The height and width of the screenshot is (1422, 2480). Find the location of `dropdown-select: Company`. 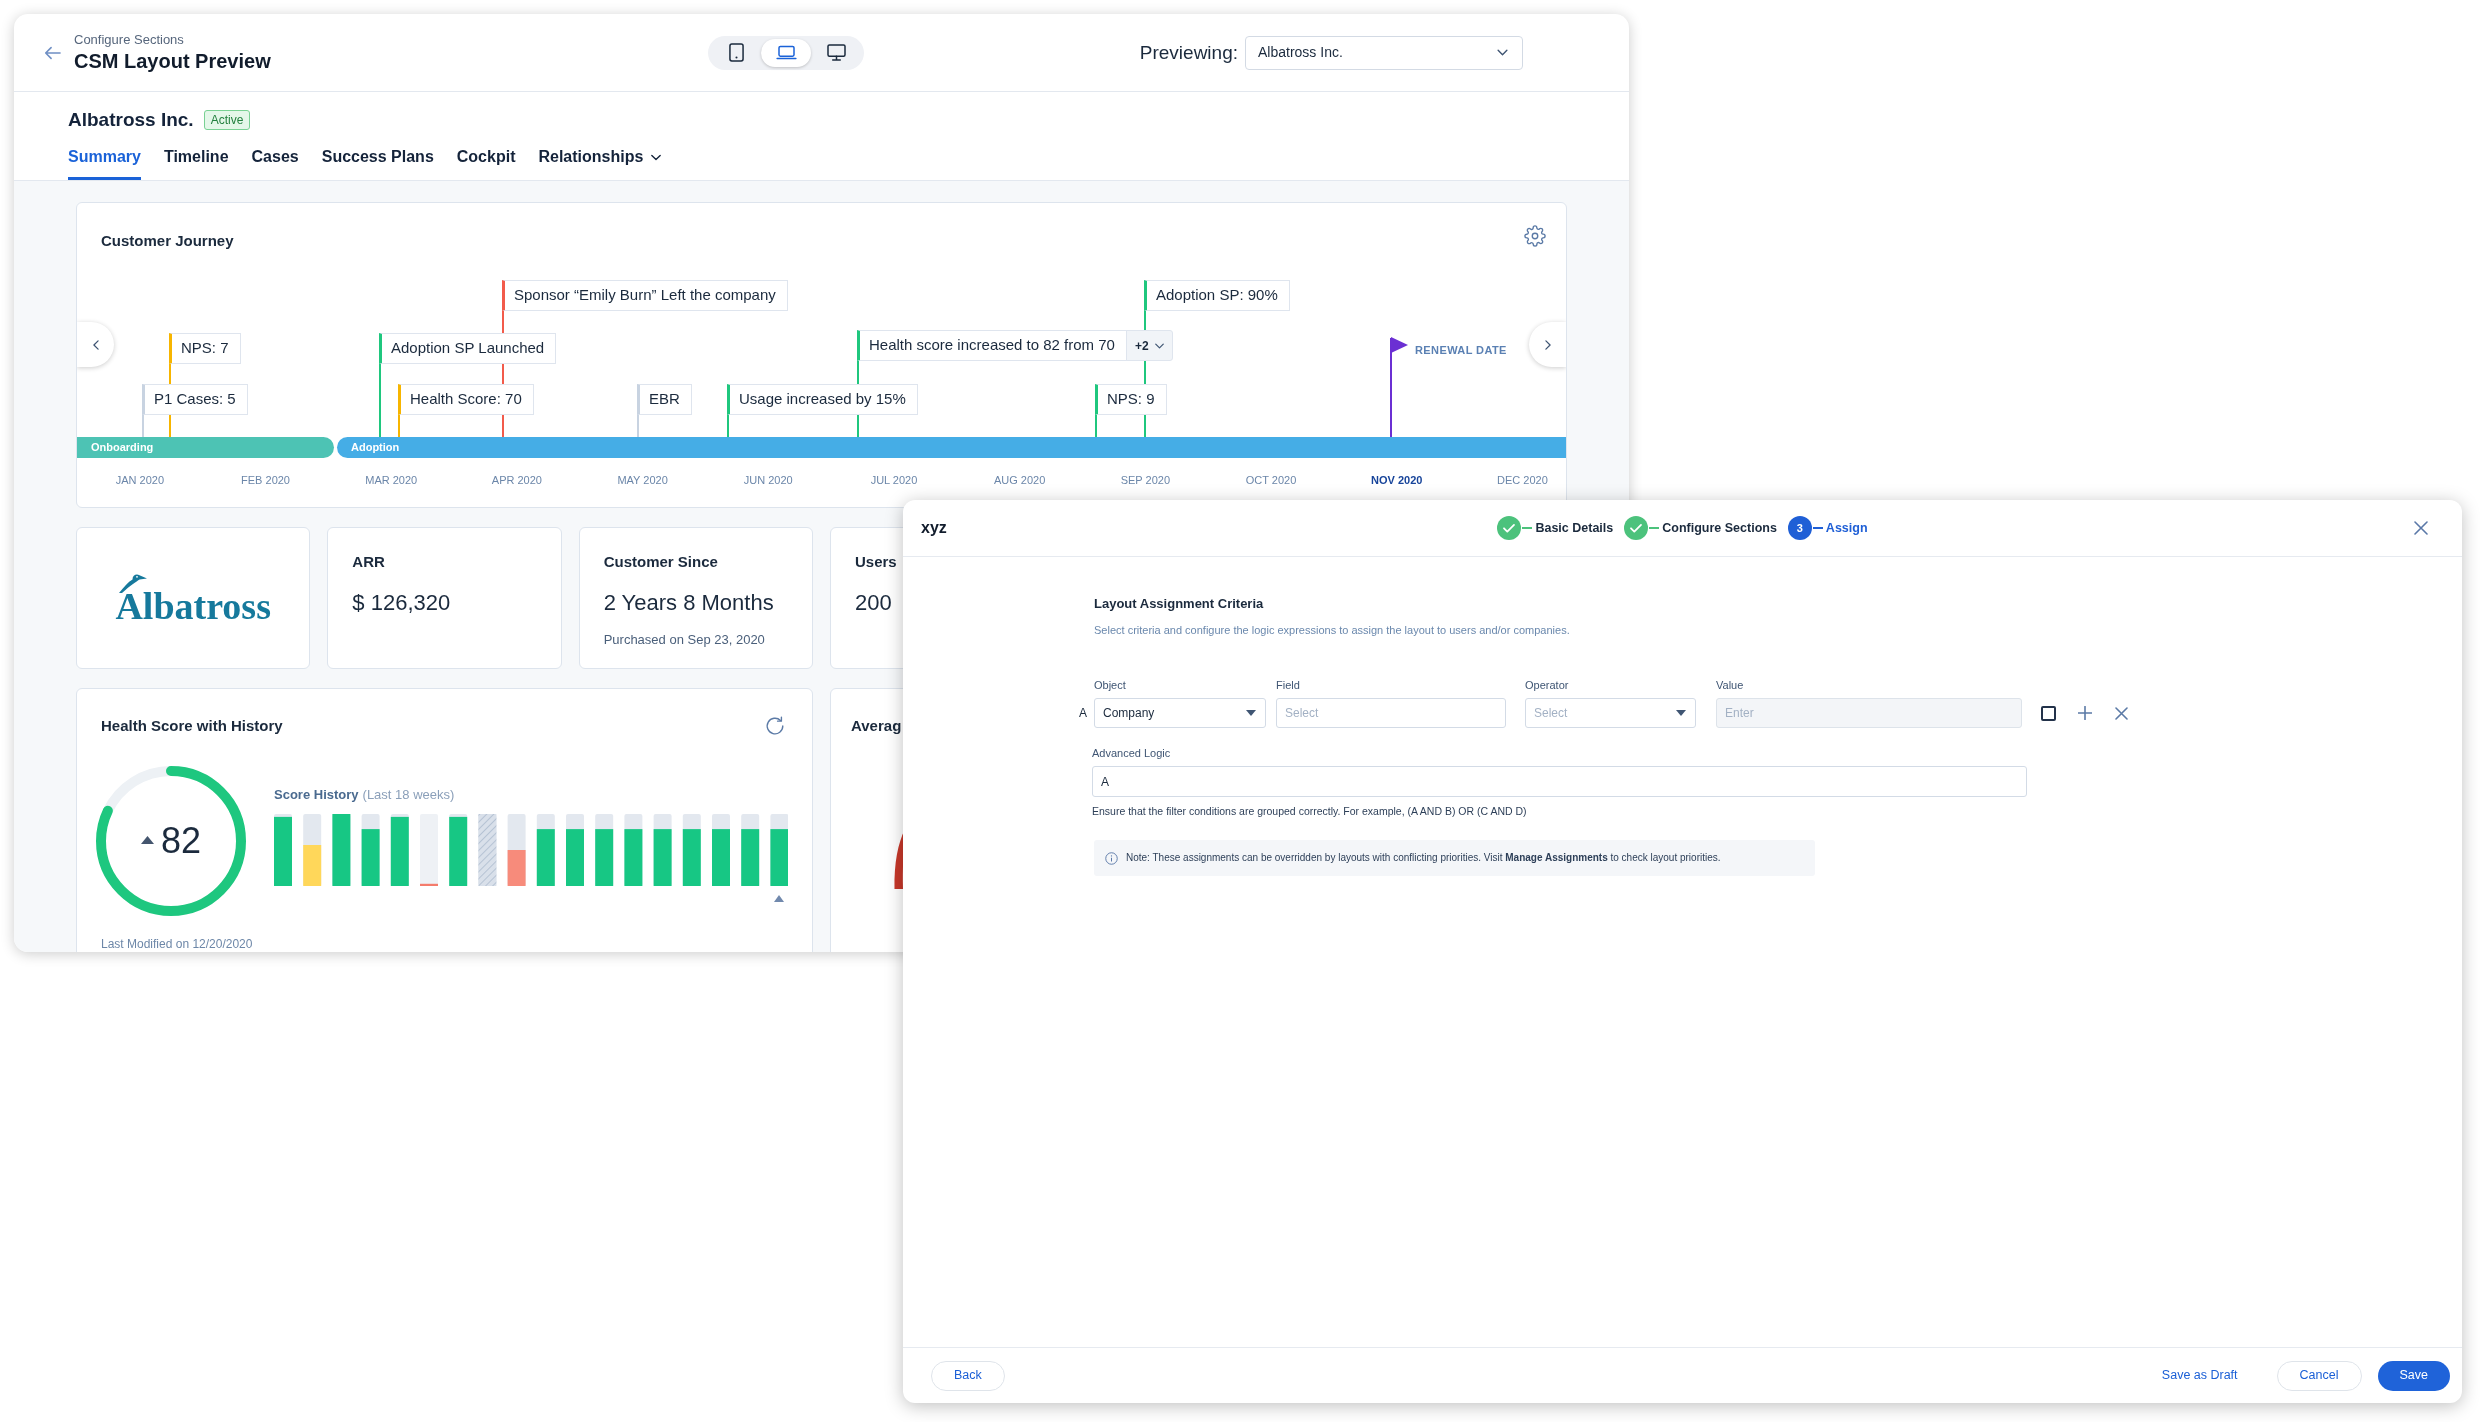

dropdown-select: Company is located at coordinates (1180, 713).